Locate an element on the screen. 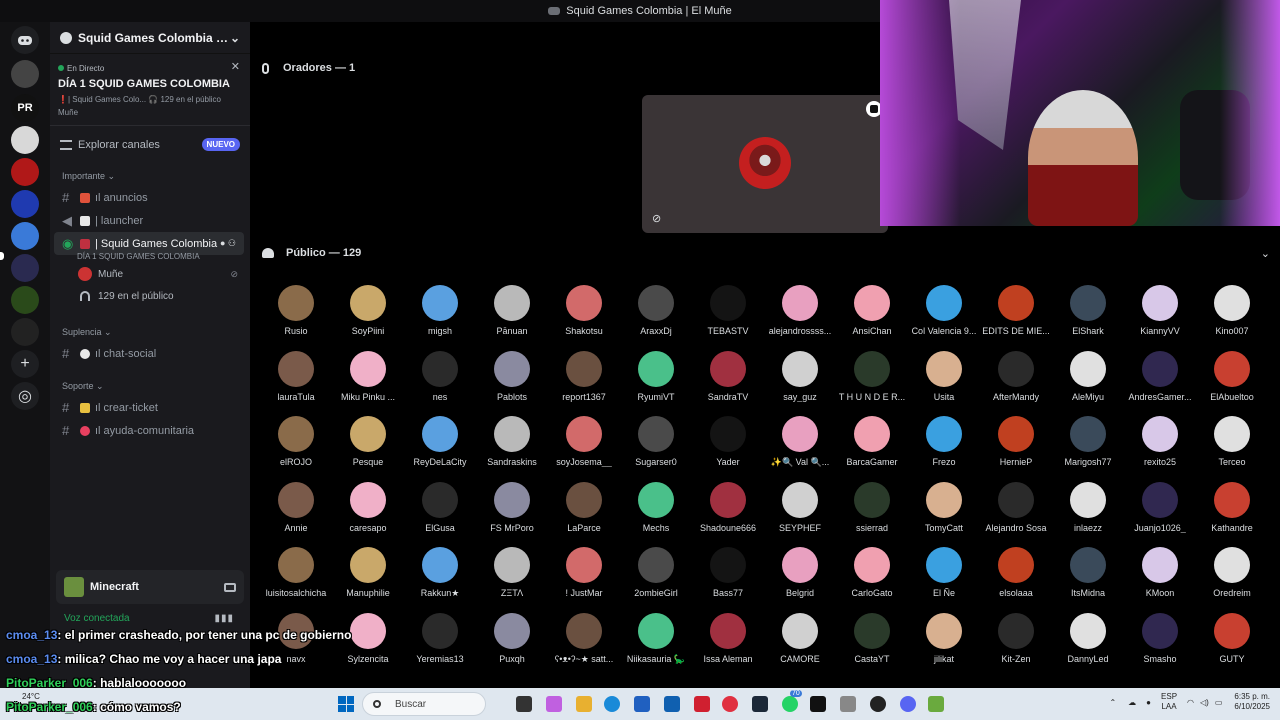 Image resolution: width=1280 pixels, height=720 pixels. audience-member: Kino007 is located at coordinates (1232, 316).